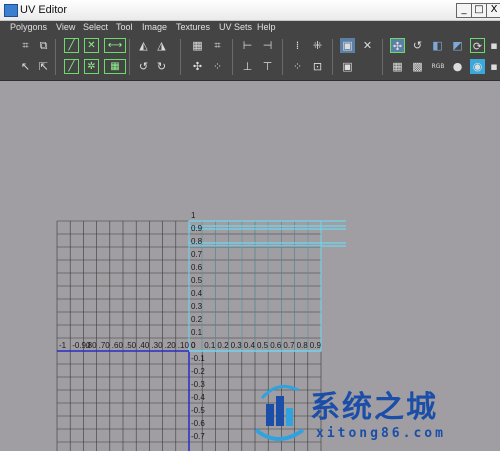  Describe the element at coordinates (493, 10) in the screenshot. I see `close-button: X` at that location.